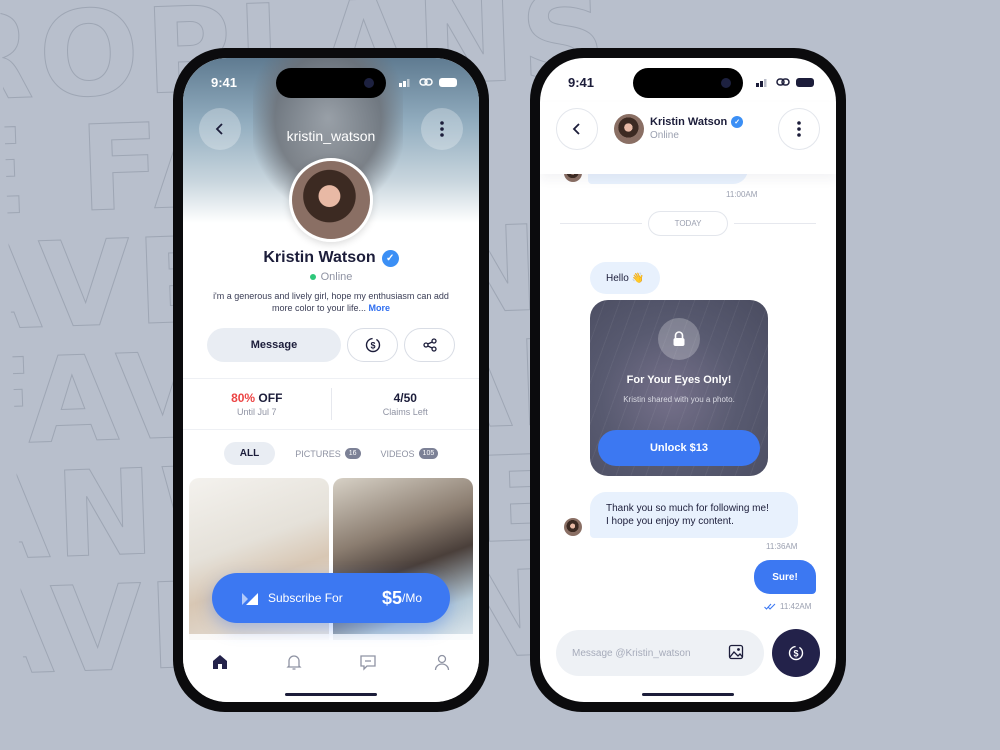 This screenshot has width=1000, height=750. Describe the element at coordinates (796, 606) in the screenshot. I see `message-time: 11:42AM` at that location.